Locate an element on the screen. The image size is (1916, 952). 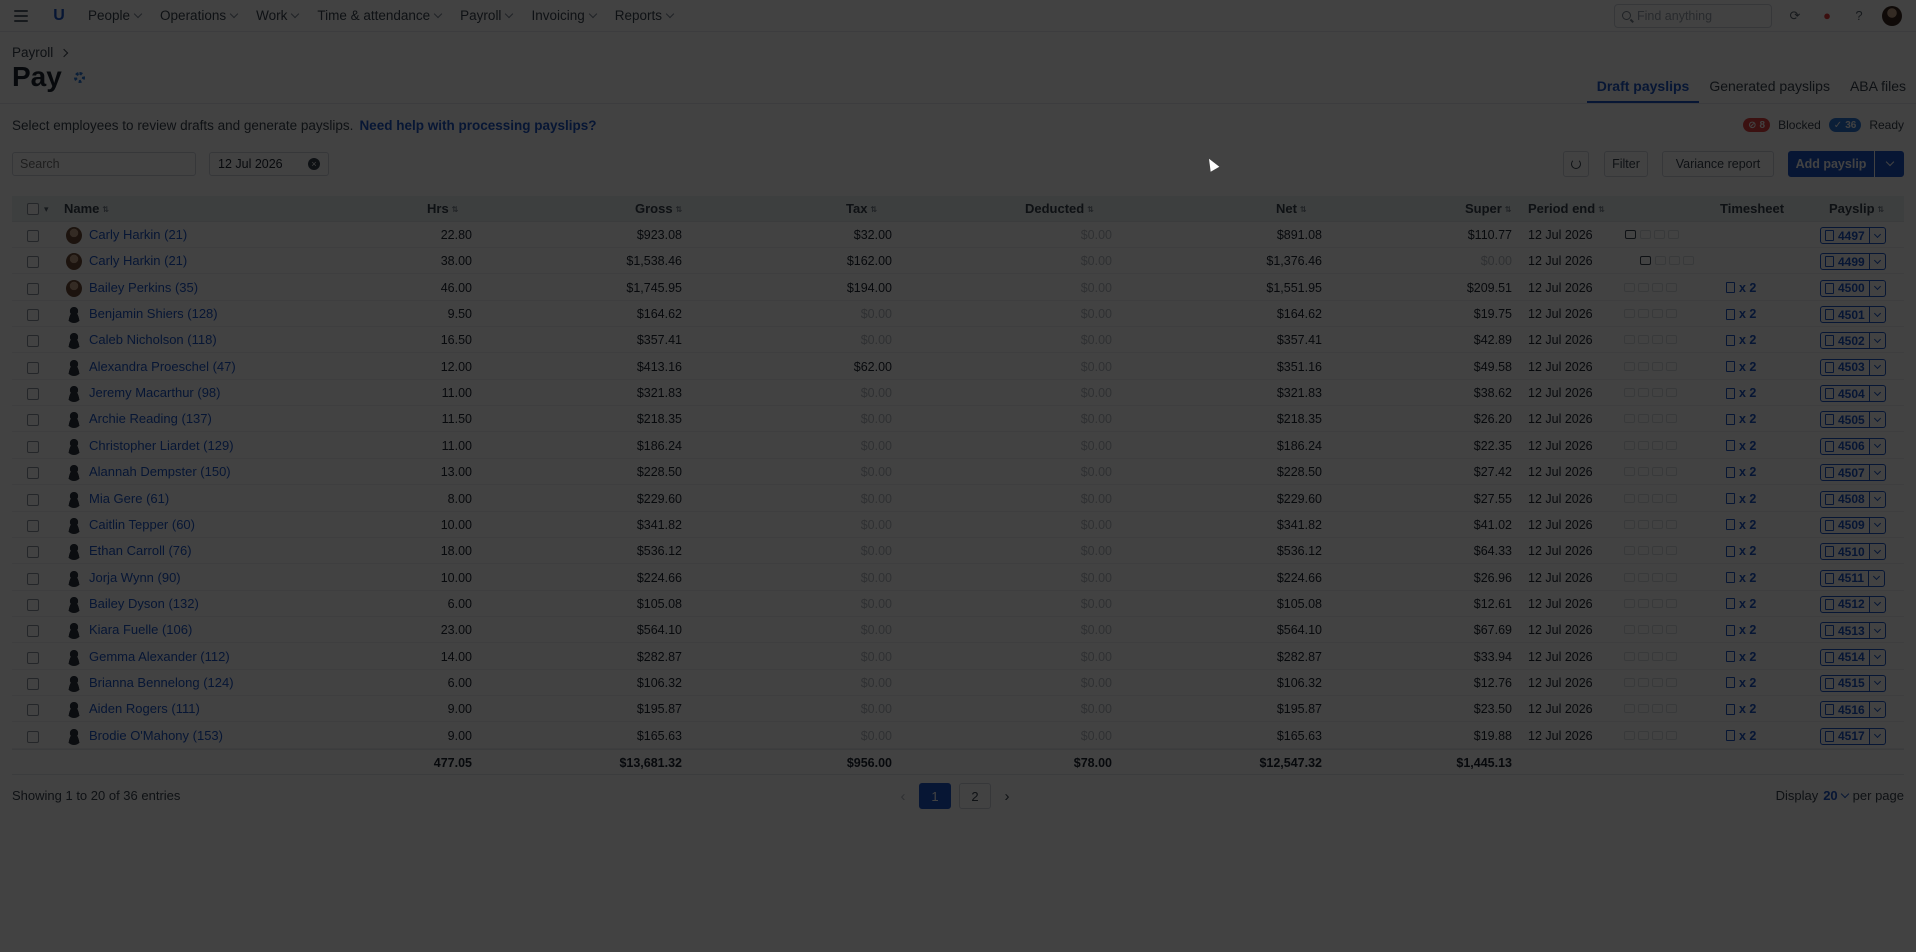
payslip-button: 4501 is located at coordinates (1845, 315).